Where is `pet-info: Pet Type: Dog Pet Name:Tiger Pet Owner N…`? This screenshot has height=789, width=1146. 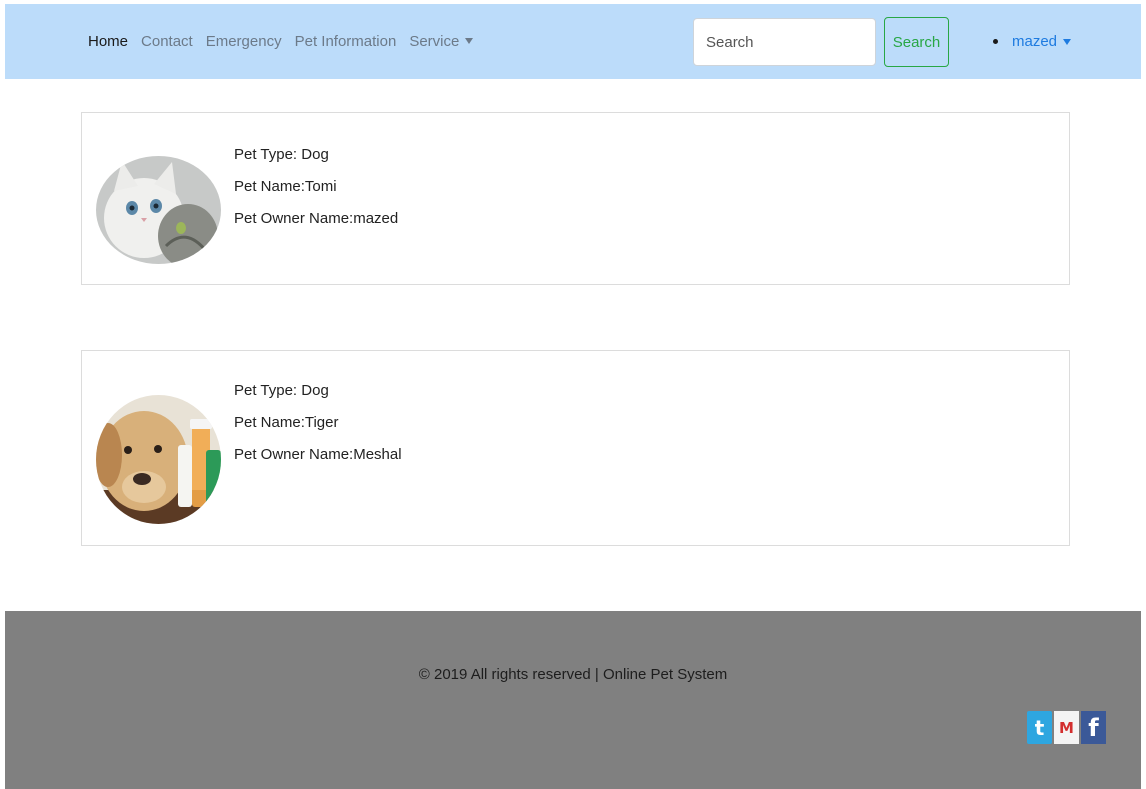 pet-info: Pet Type: Dog Pet Name:Tiger Pet Owner N… is located at coordinates (318, 423).